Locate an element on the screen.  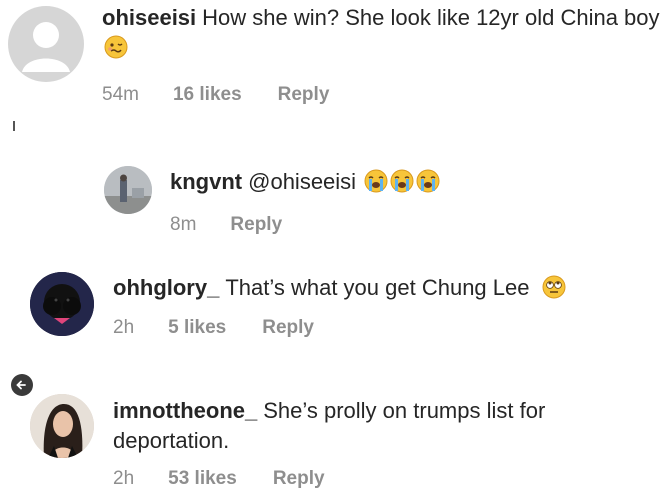
avatar-placeholder is located at coordinates (46, 44).